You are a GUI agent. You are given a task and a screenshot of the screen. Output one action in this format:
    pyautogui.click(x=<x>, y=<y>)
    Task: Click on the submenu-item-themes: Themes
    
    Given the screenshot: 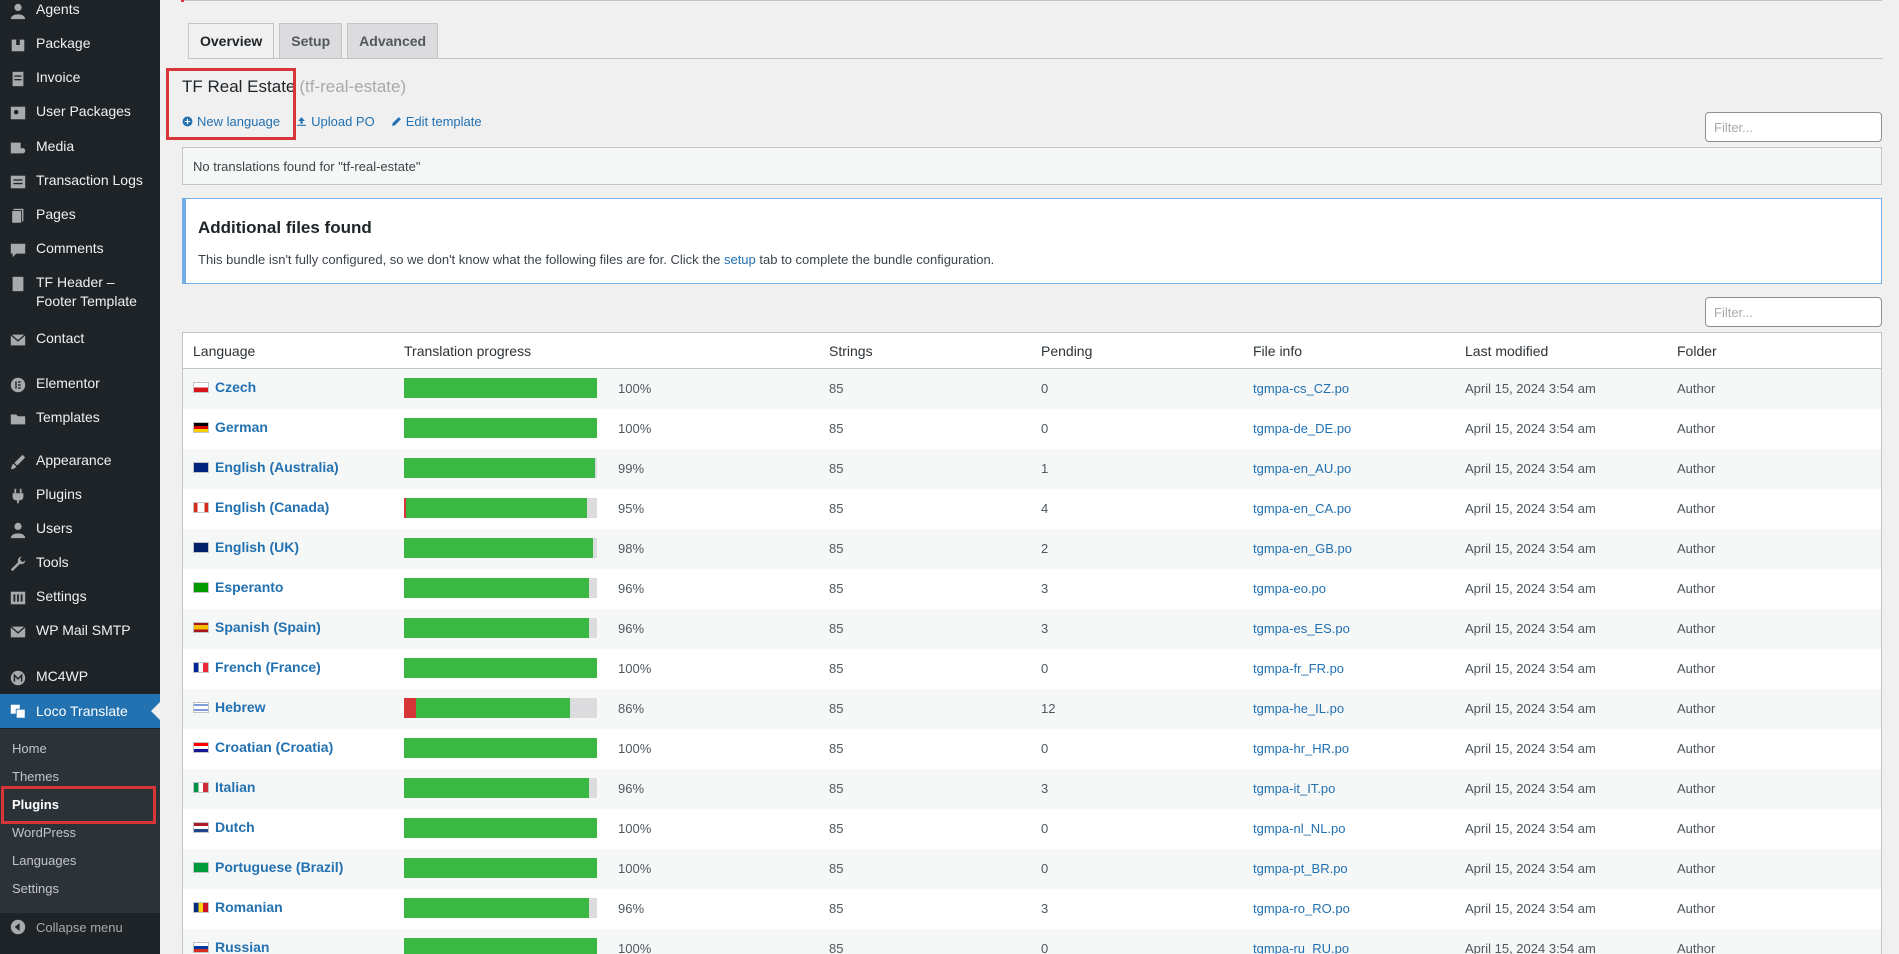 What is the action you would take?
    pyautogui.click(x=35, y=777)
    